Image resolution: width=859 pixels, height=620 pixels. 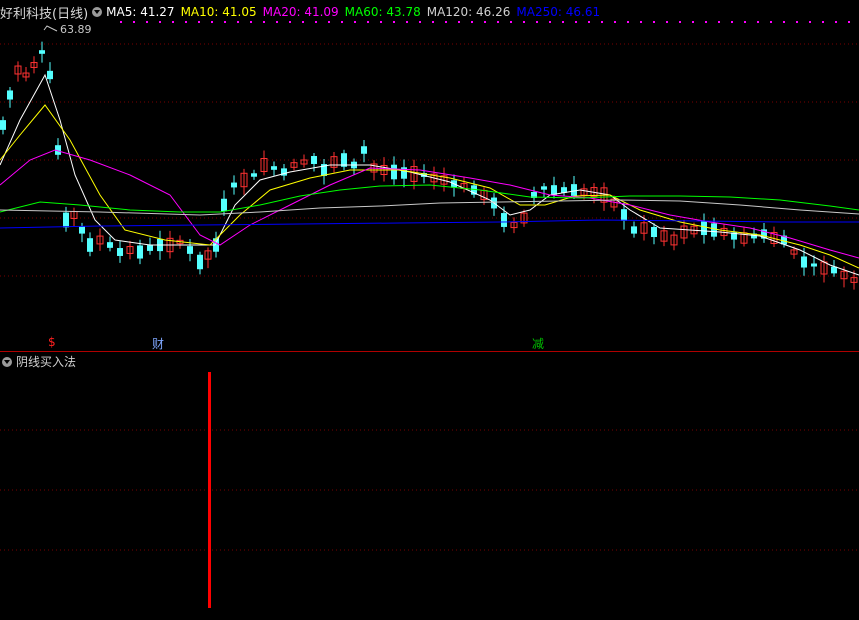 What do you see at coordinates (97, 12) in the screenshot?
I see `collapse-toggle-icon` at bounding box center [97, 12].